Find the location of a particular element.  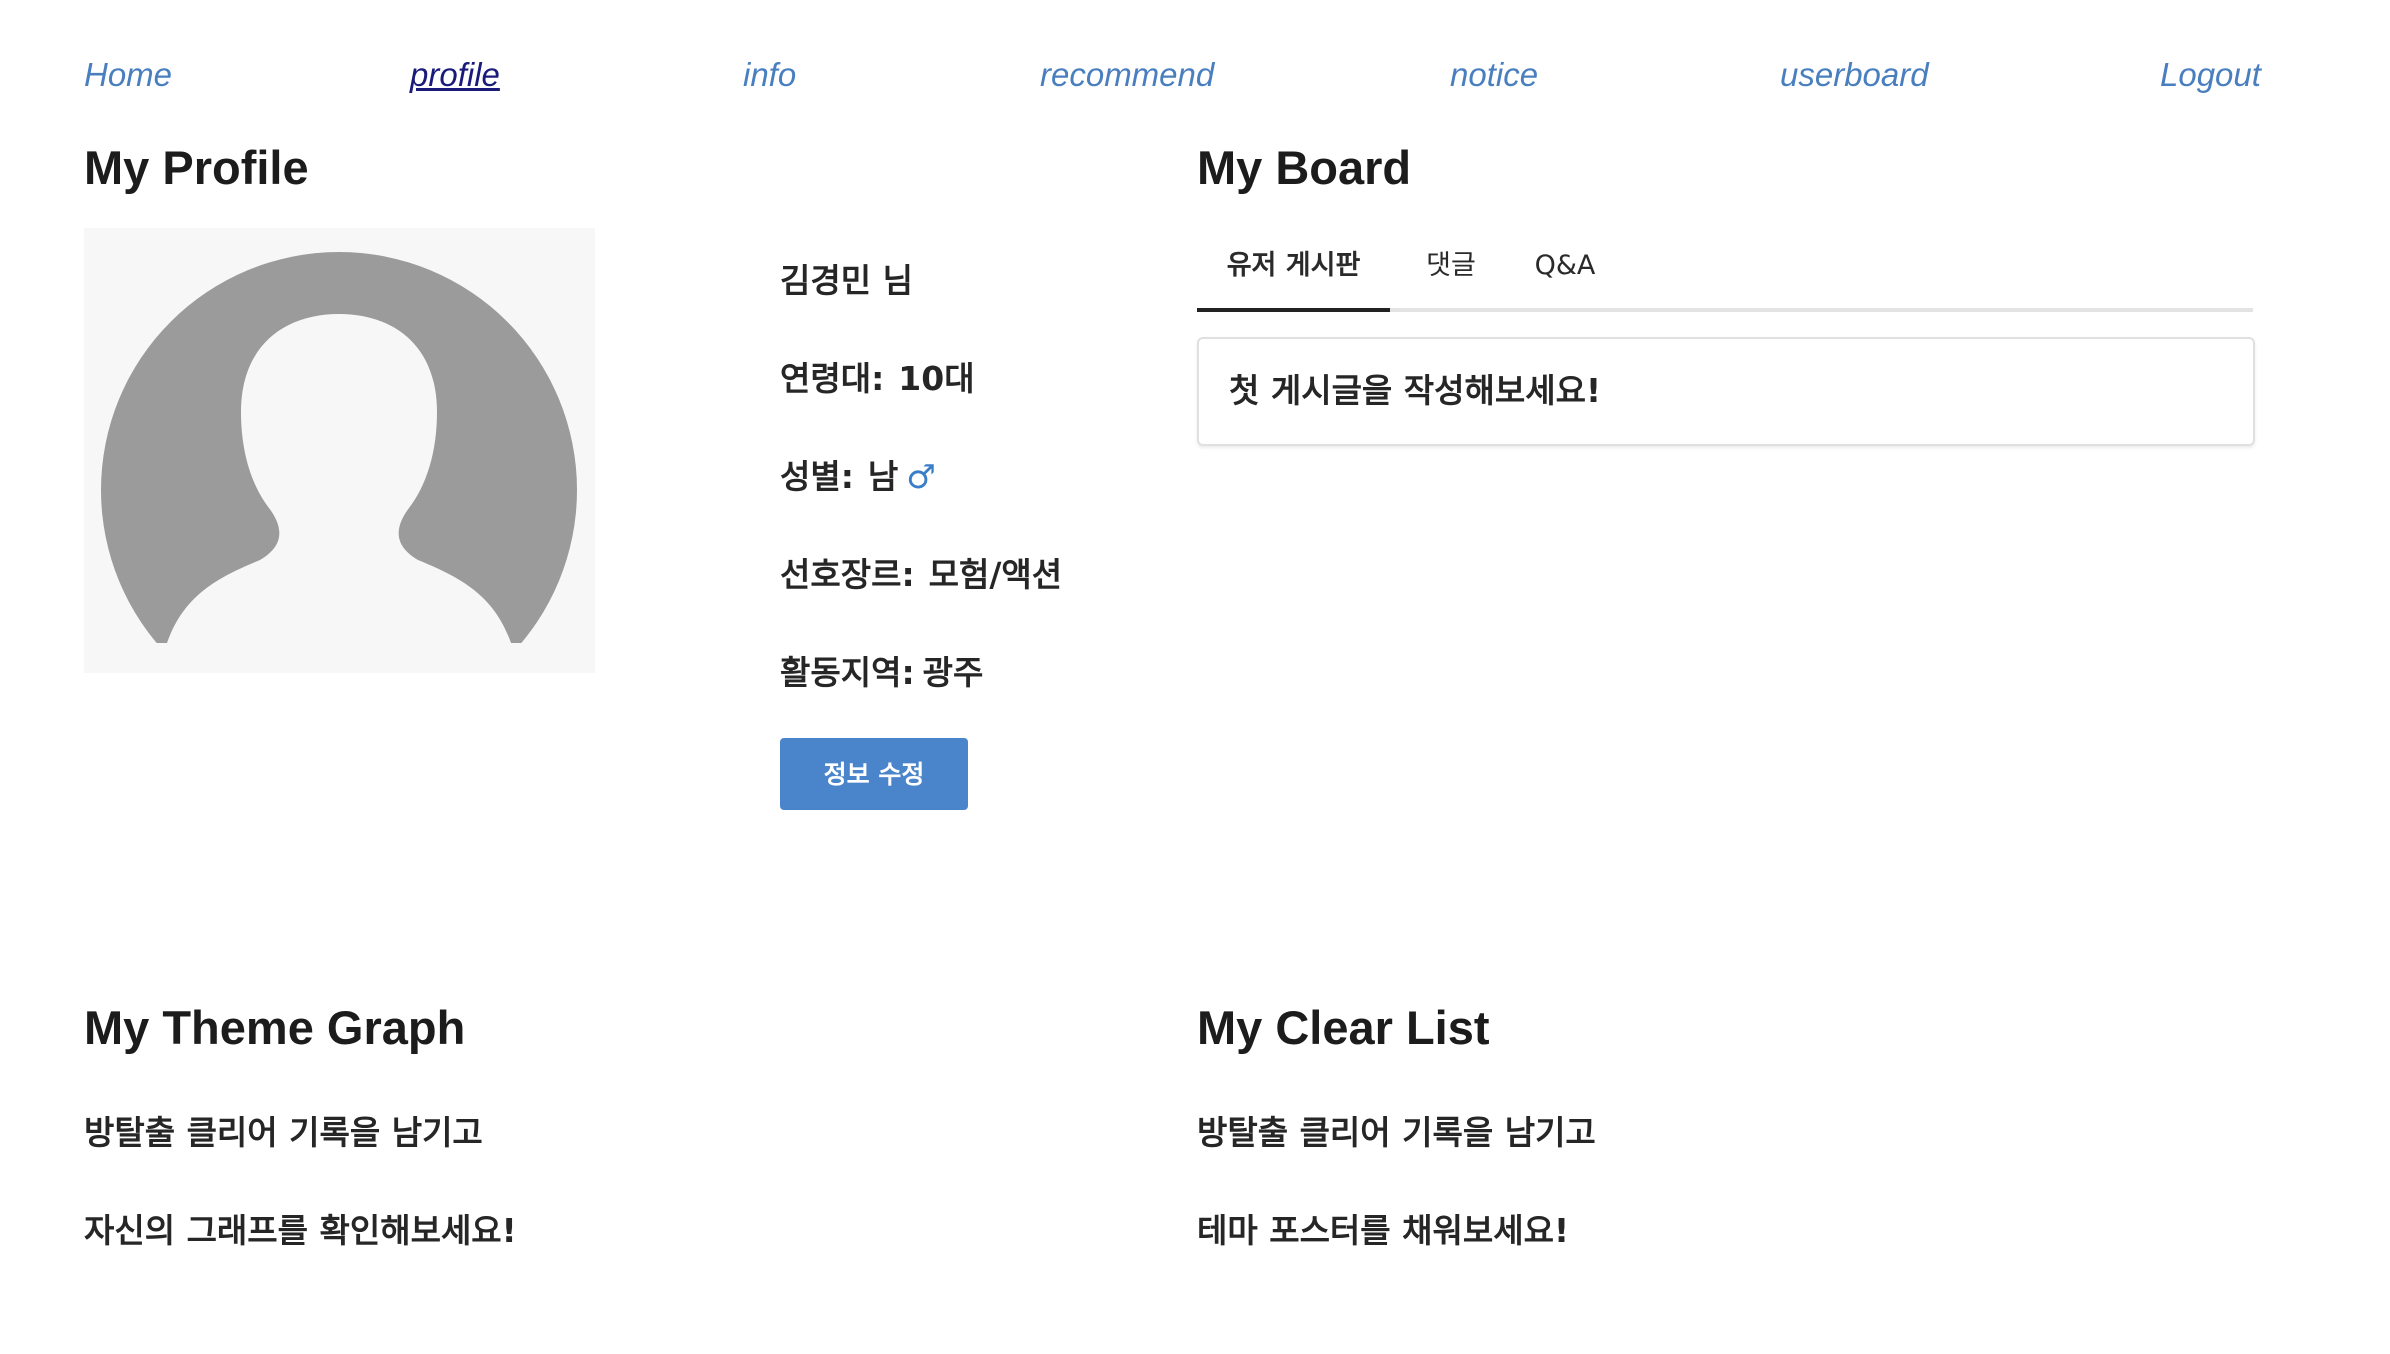

profile-age-row: 연령대: 10대 is located at coordinates (877, 379).